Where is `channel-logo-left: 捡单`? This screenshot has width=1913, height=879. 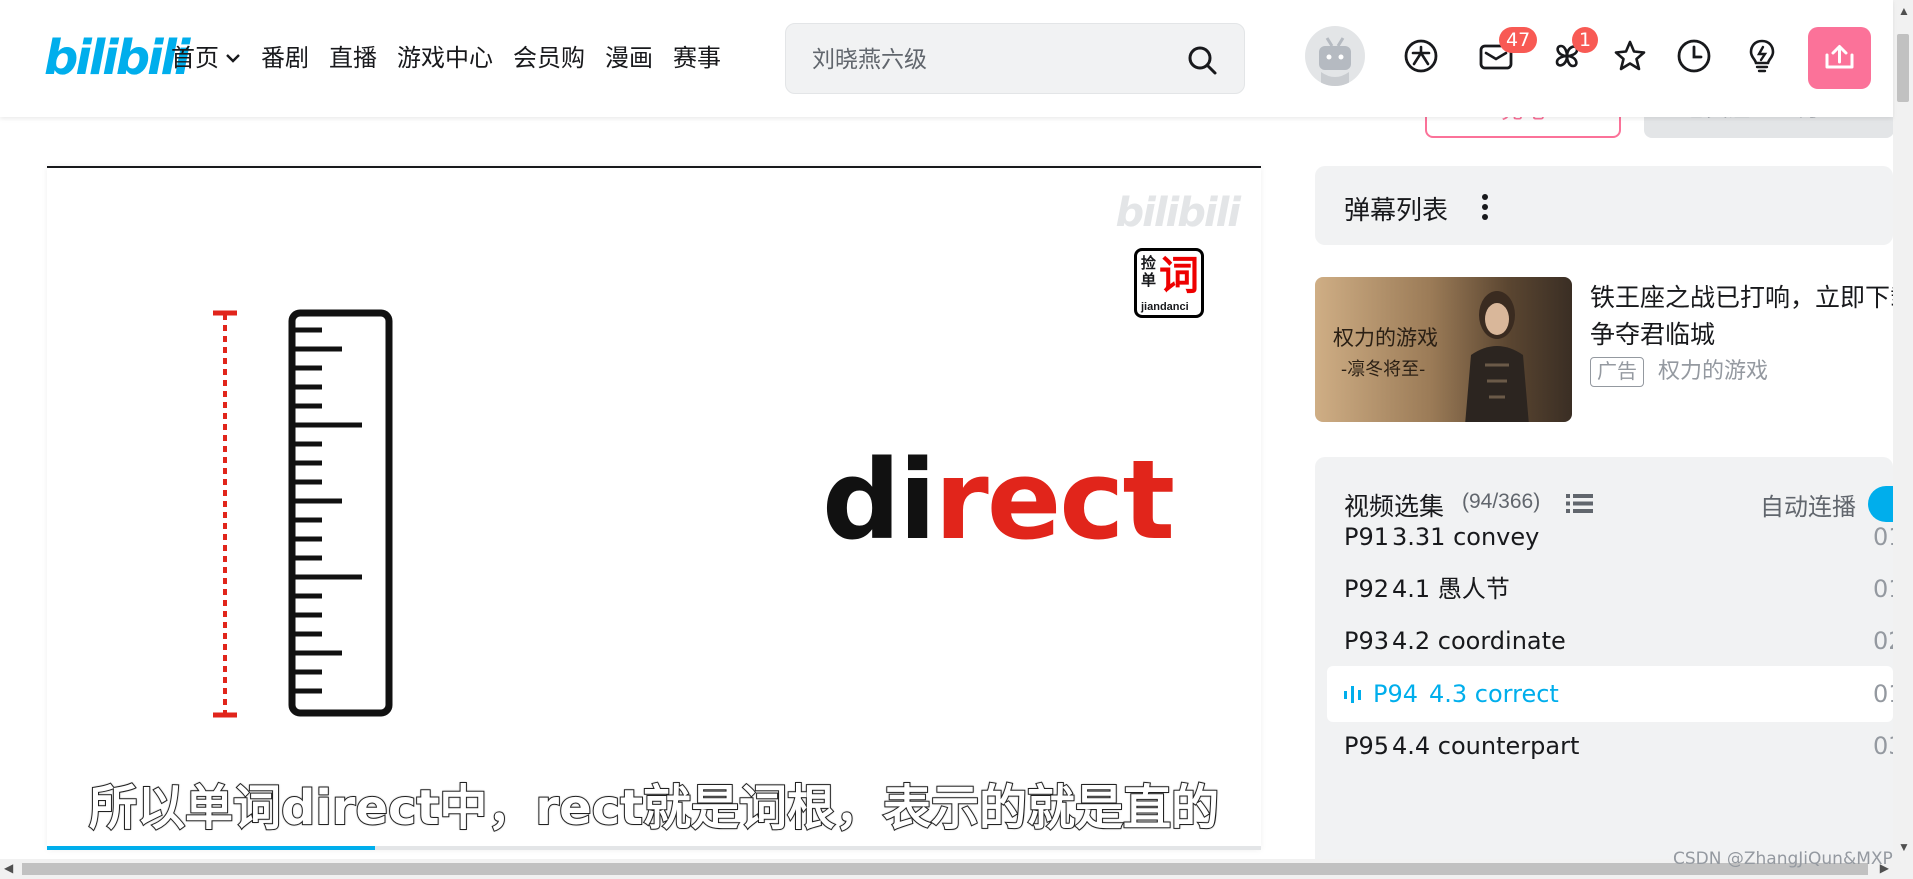
channel-logo-left: 捡单 is located at coordinates (1149, 272).